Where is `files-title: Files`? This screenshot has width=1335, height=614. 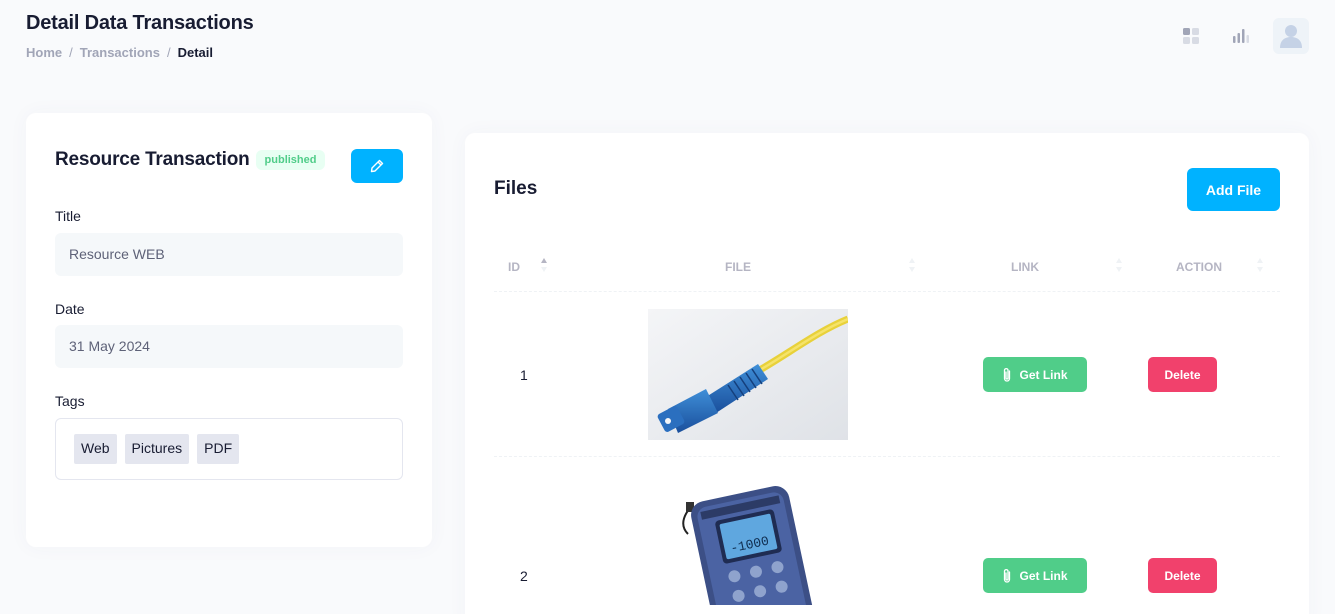 files-title: Files is located at coordinates (516, 188).